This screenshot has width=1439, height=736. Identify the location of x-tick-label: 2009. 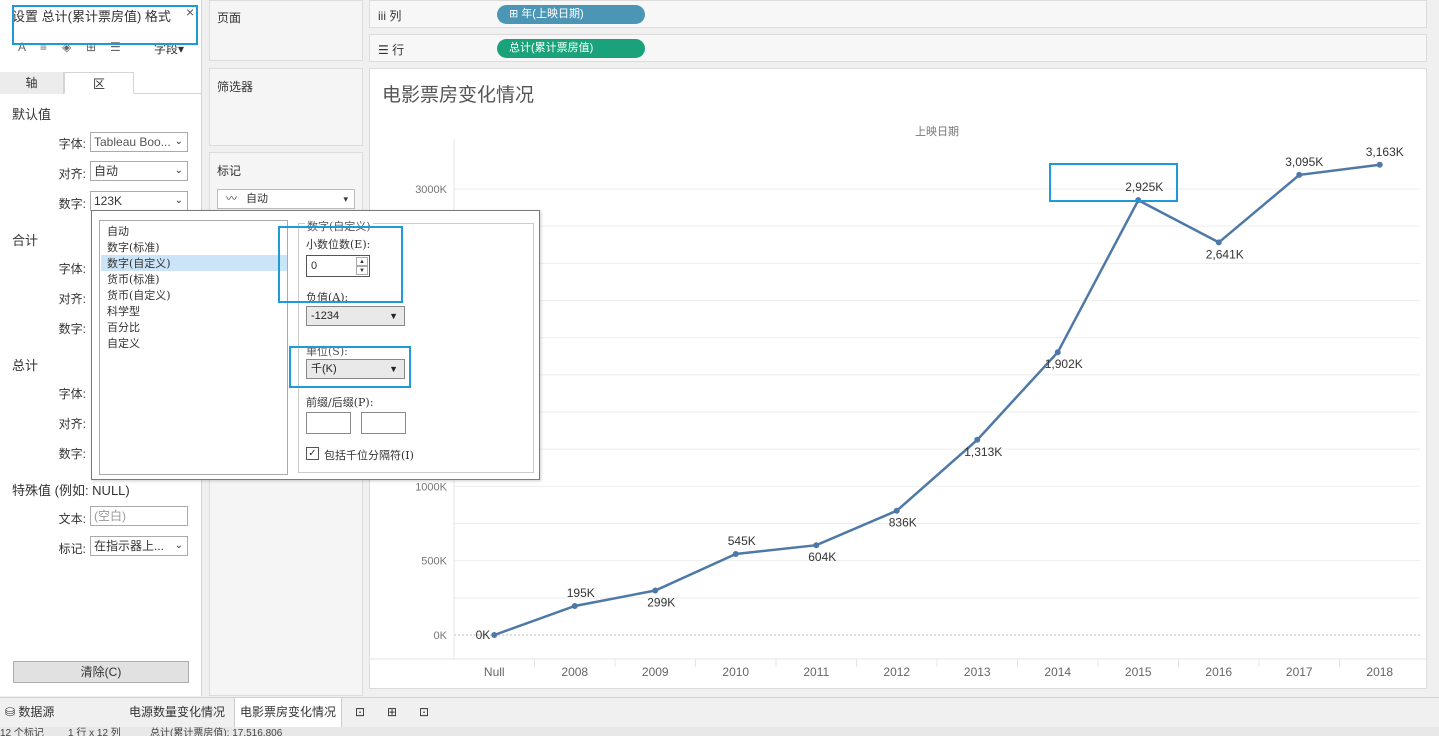
(655, 672).